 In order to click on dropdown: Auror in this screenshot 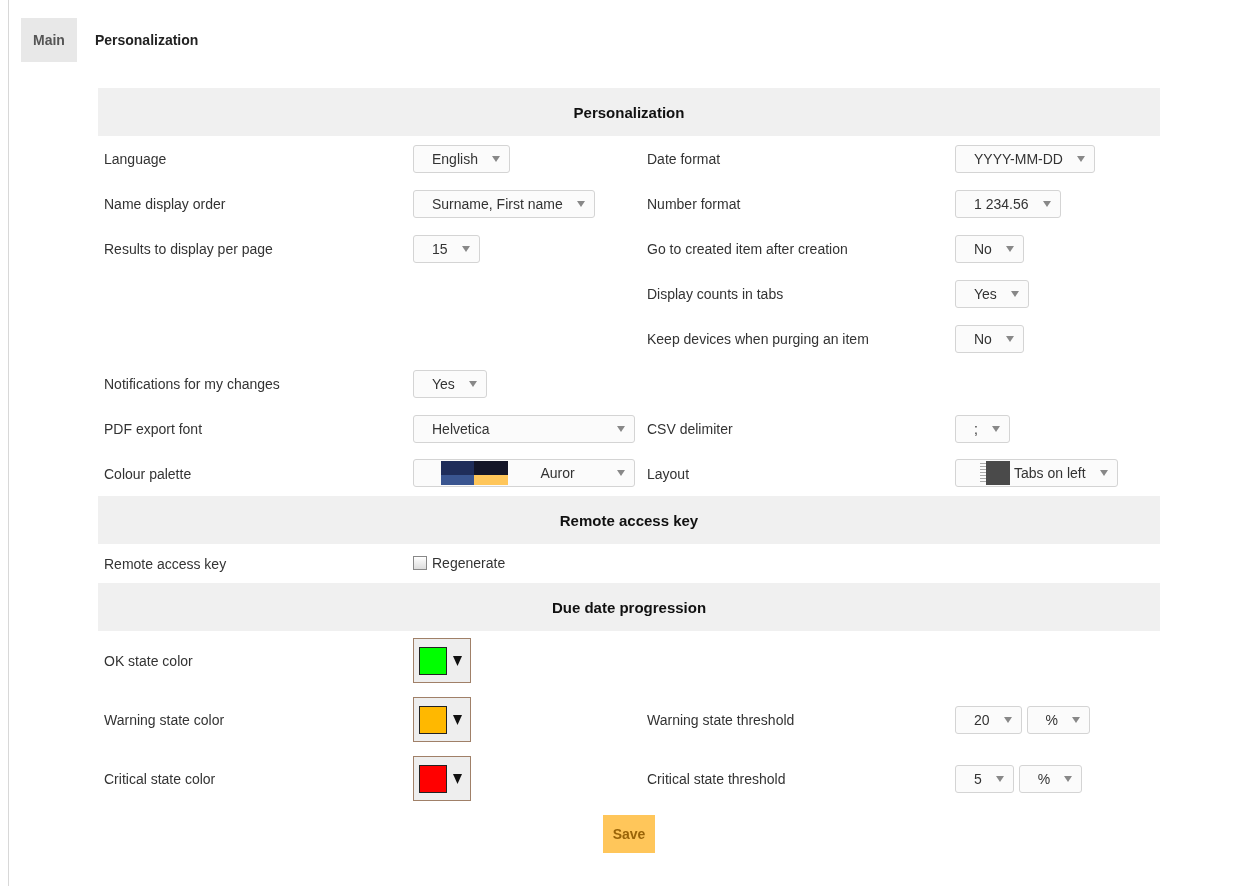, I will do `click(524, 473)`.